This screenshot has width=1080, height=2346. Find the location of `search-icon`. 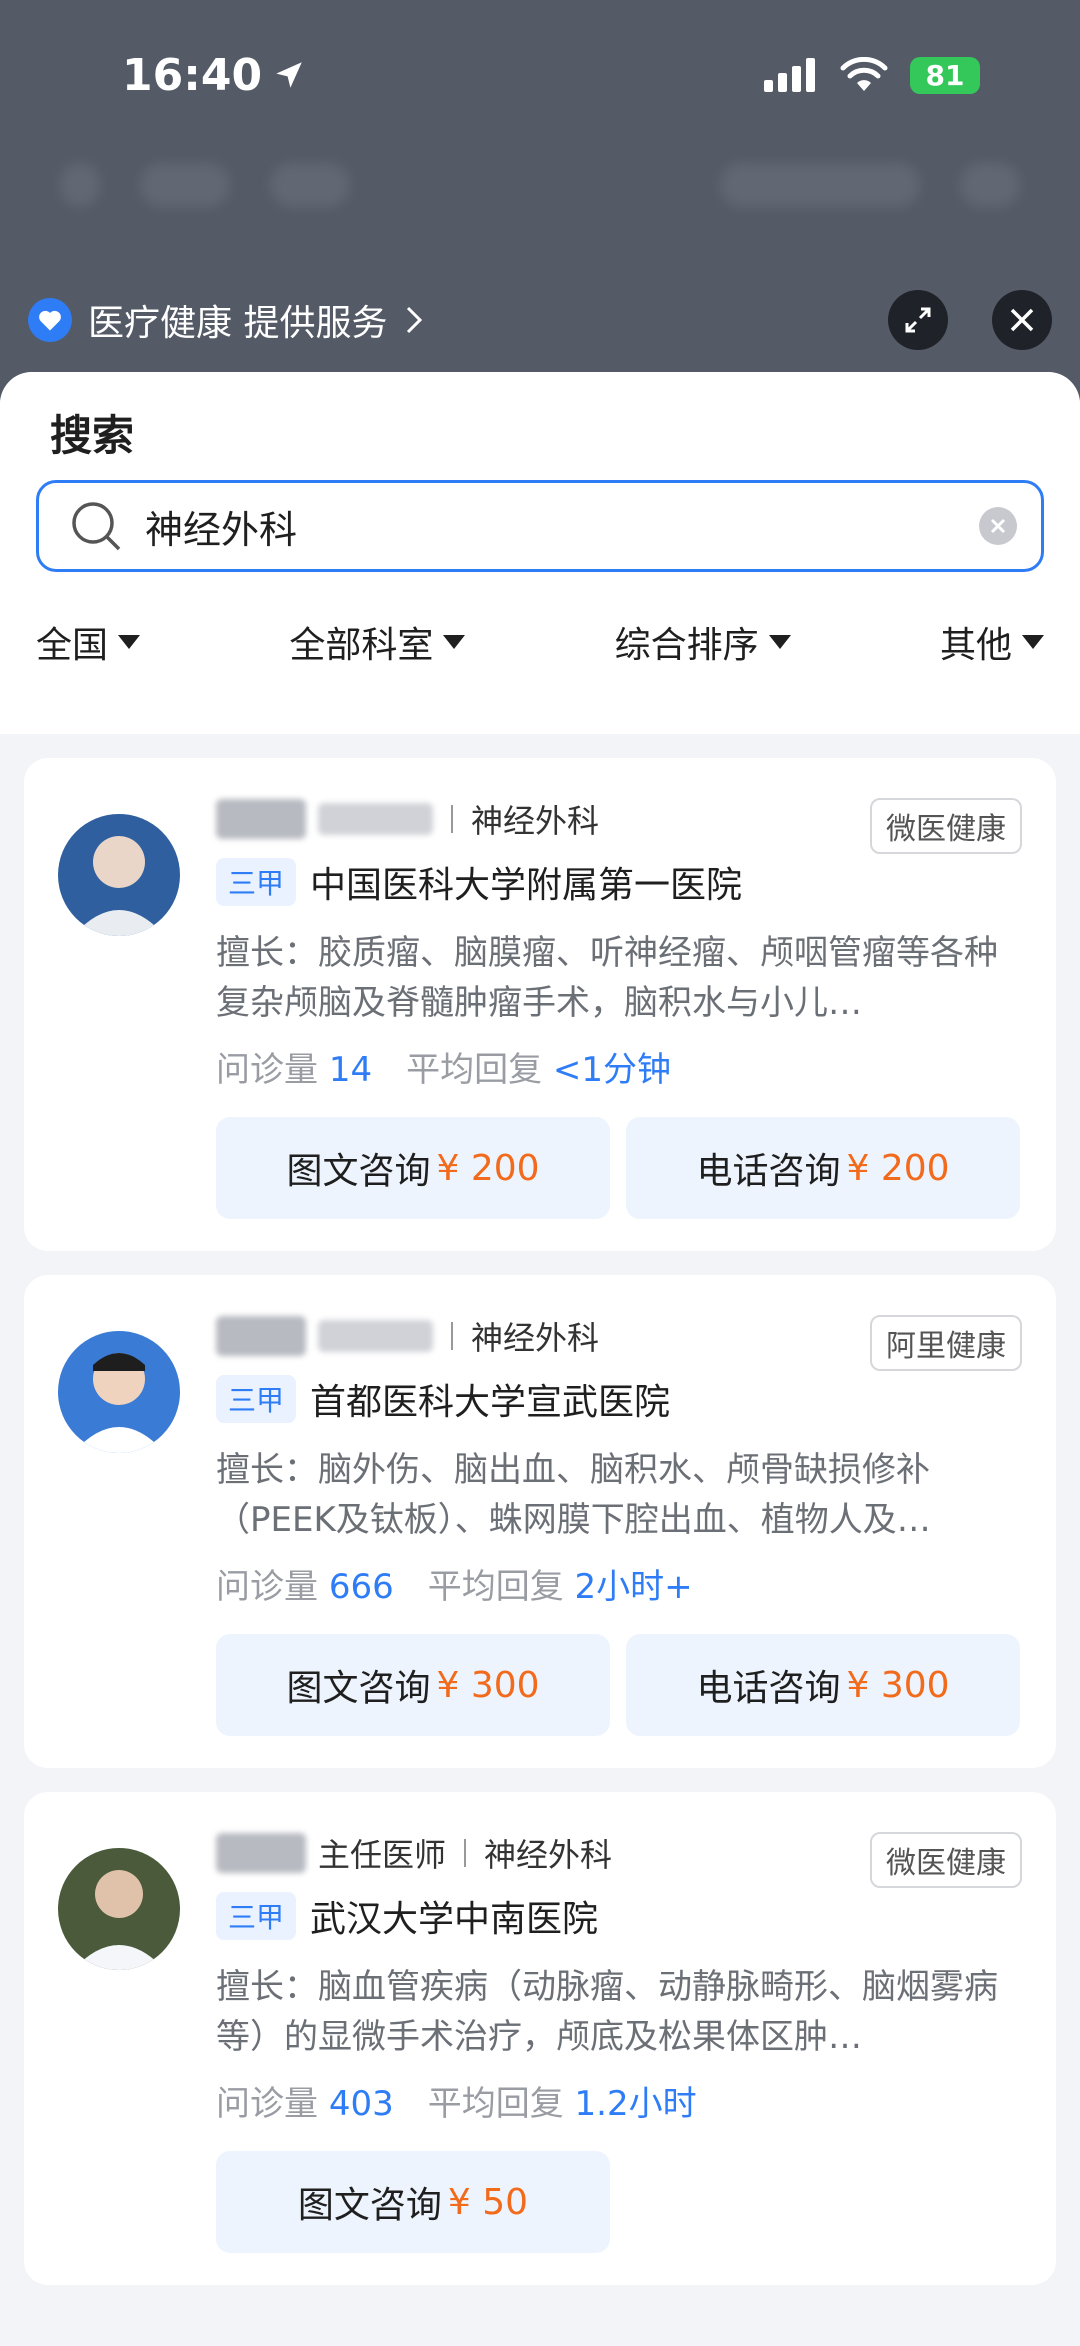

search-icon is located at coordinates (96, 526).